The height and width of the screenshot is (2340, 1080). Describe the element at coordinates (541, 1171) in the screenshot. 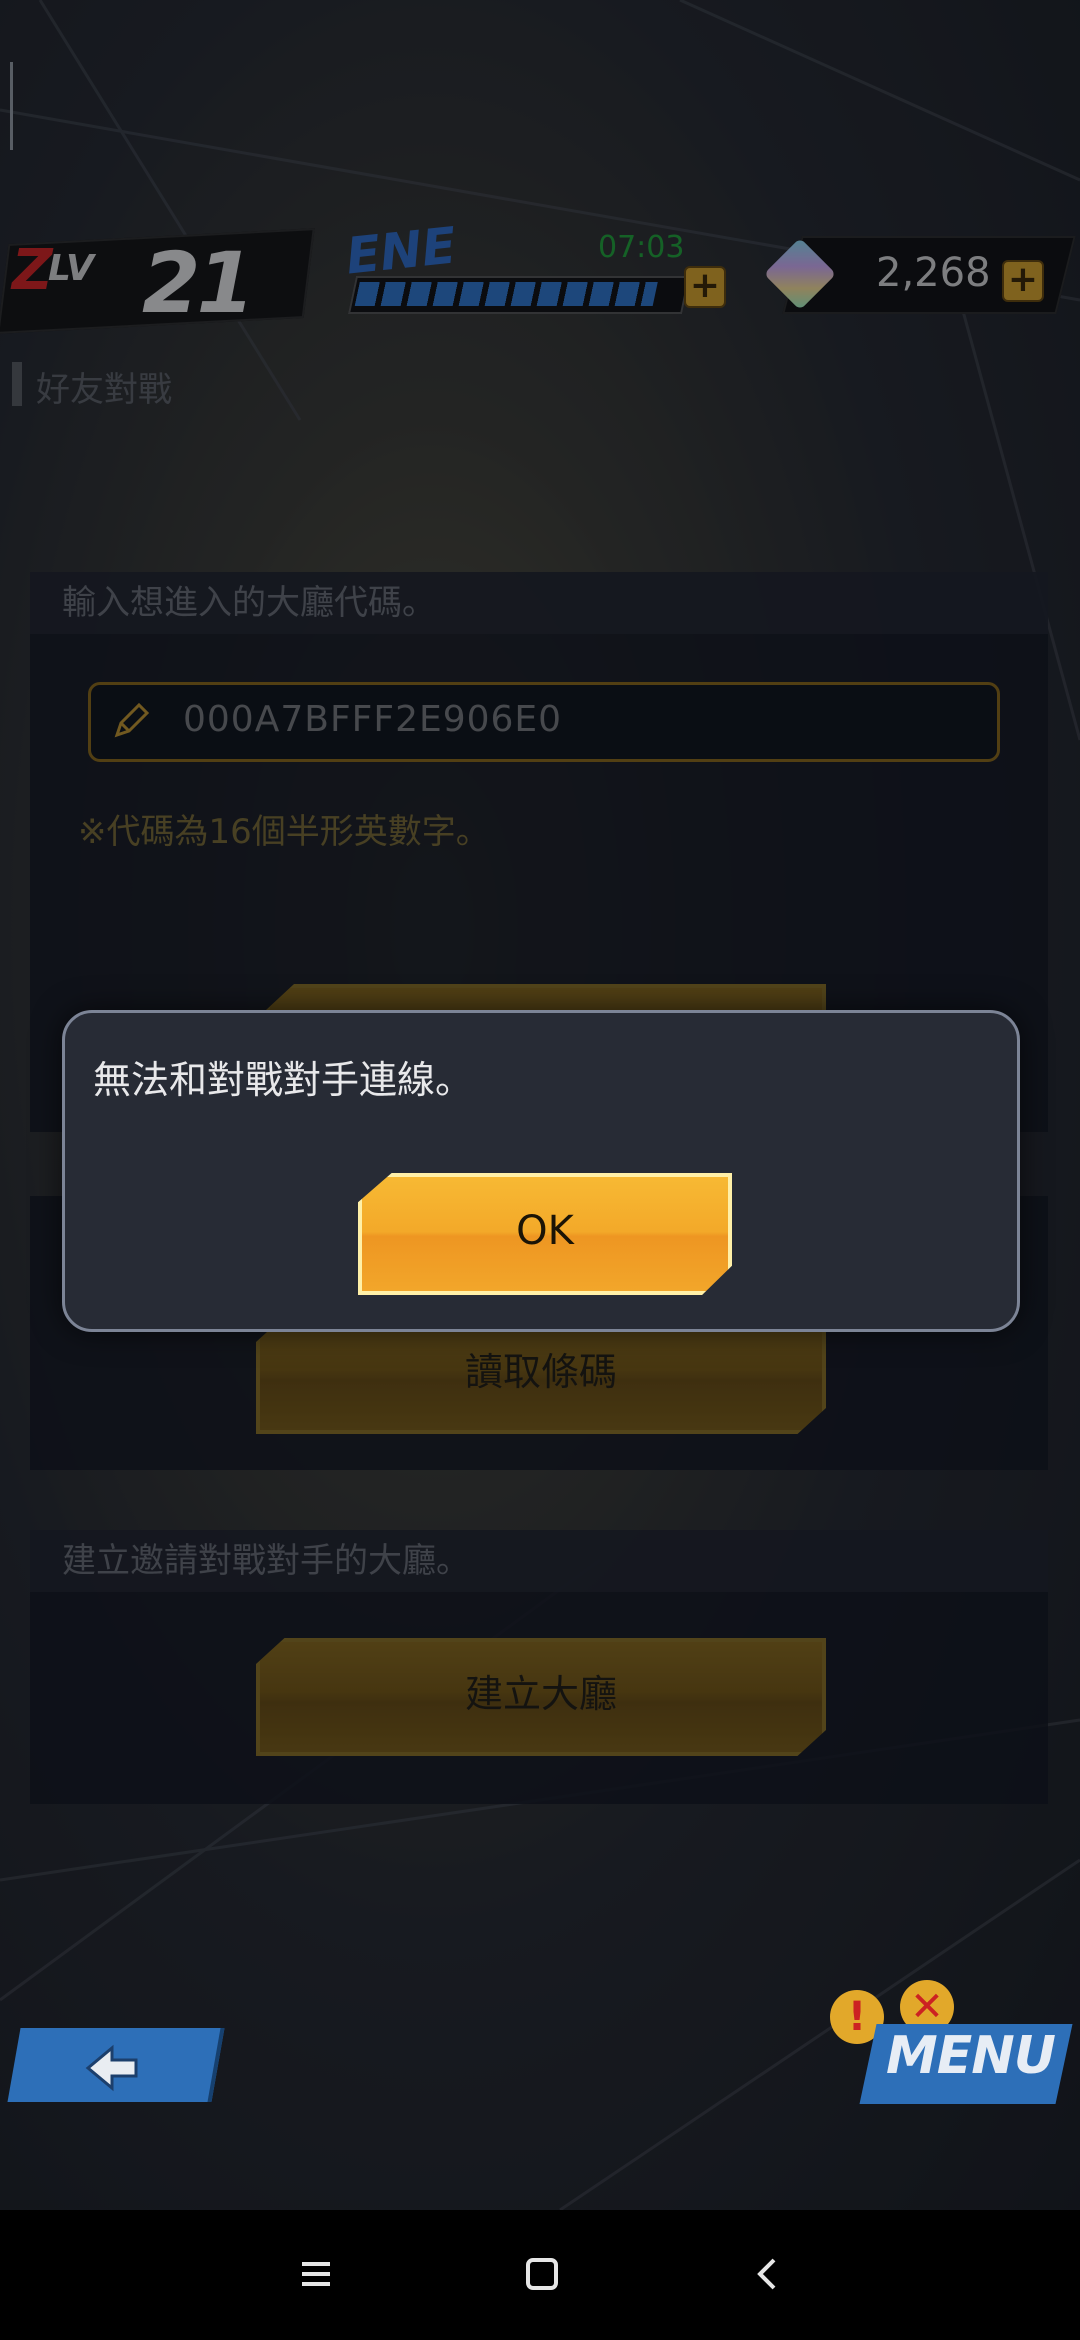

I see `connection-error-dialog: 無法和對戰對手連線。 OK` at that location.